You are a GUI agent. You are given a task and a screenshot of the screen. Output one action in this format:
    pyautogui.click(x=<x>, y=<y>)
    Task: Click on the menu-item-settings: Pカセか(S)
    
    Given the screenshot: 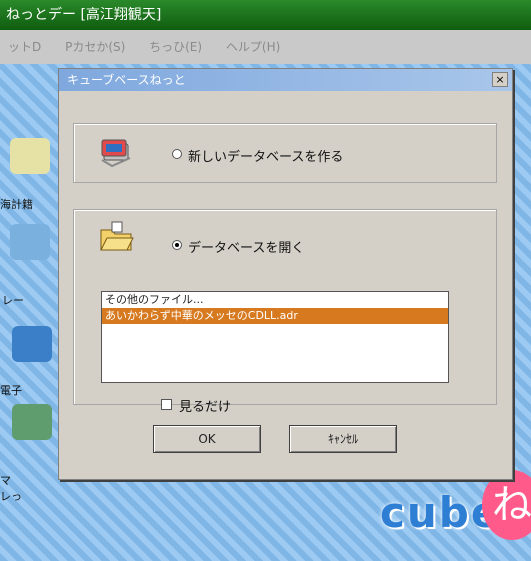 What is the action you would take?
    pyautogui.click(x=95, y=47)
    